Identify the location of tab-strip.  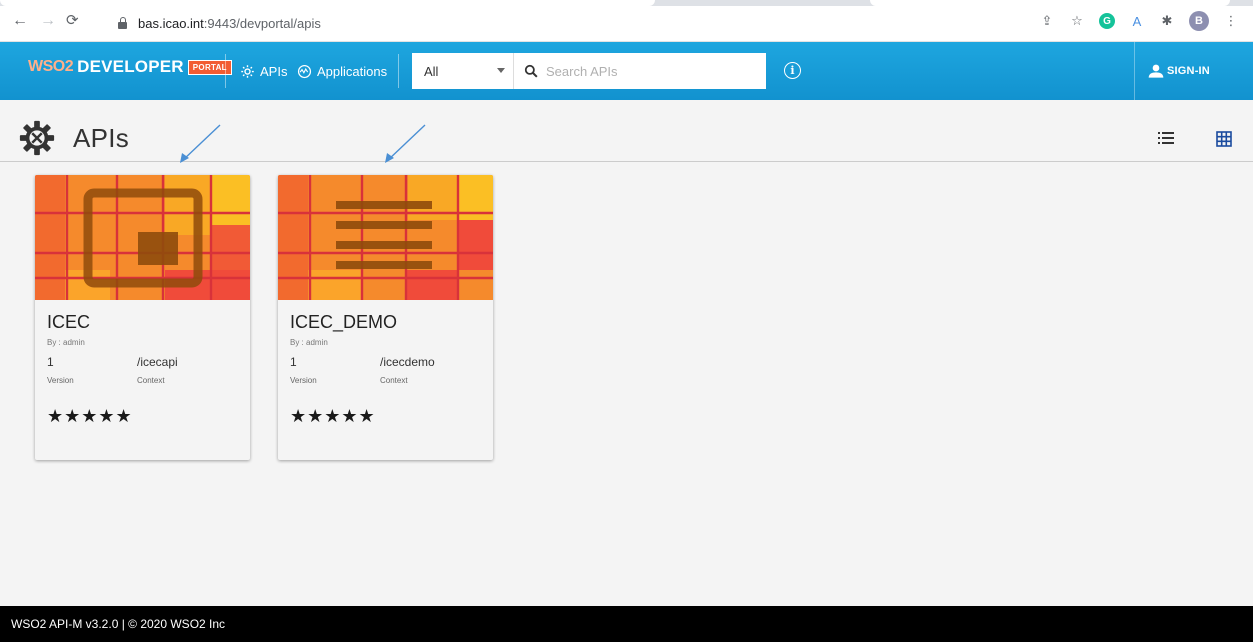
(626, 3).